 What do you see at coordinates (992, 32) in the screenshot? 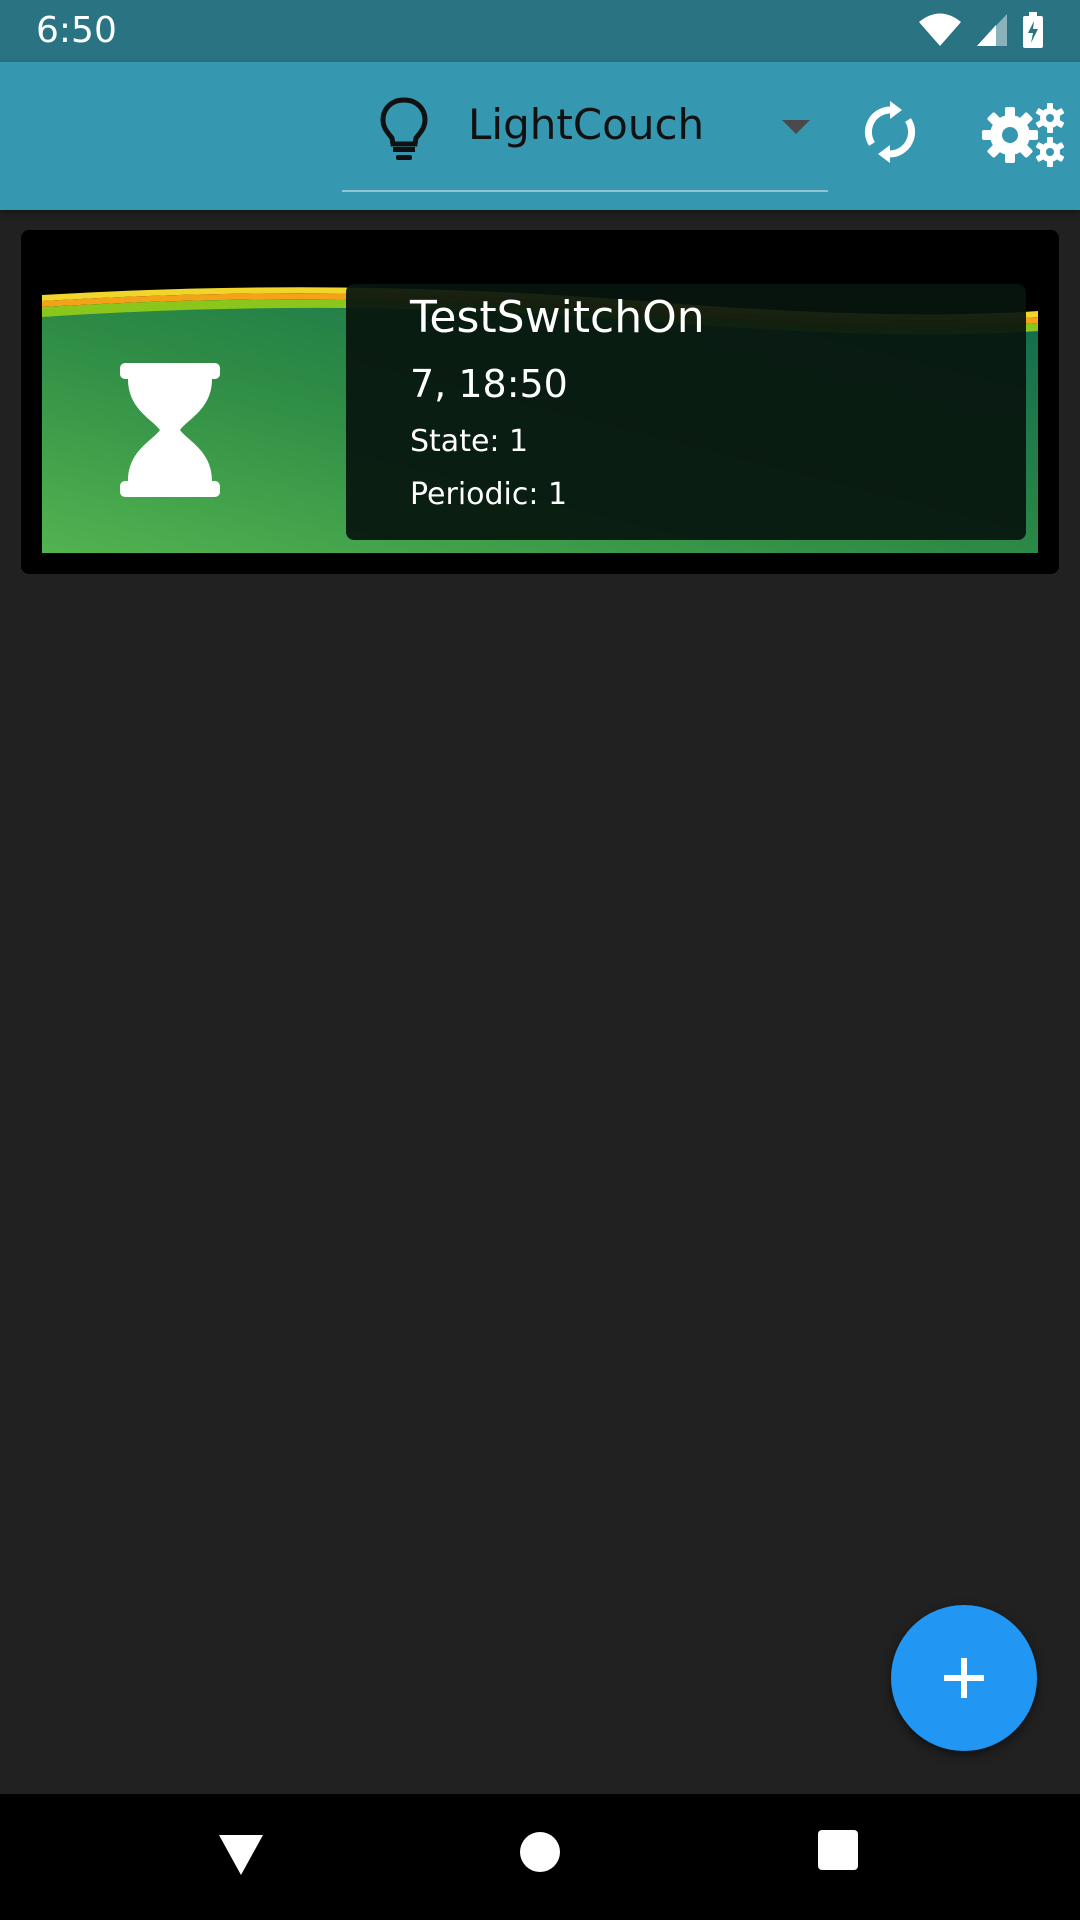
I see `signal-icon` at bounding box center [992, 32].